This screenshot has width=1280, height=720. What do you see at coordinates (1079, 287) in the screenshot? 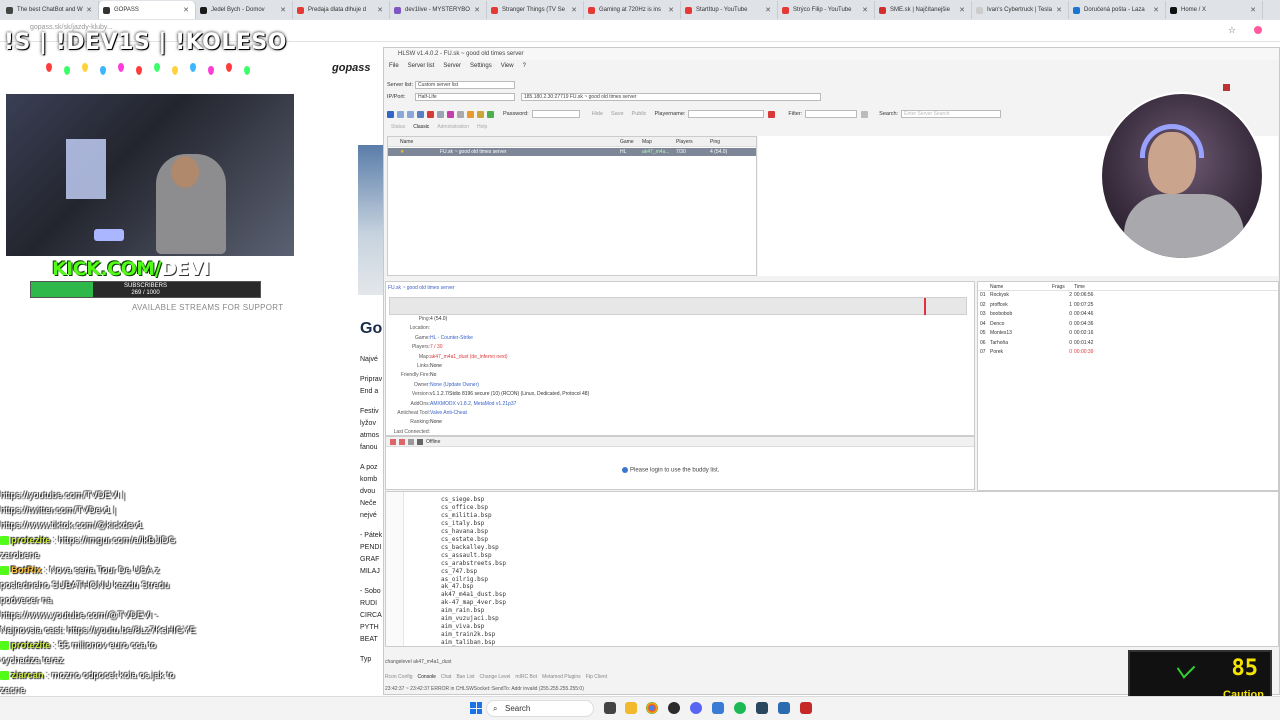
I see `column-time: Time` at bounding box center [1079, 287].